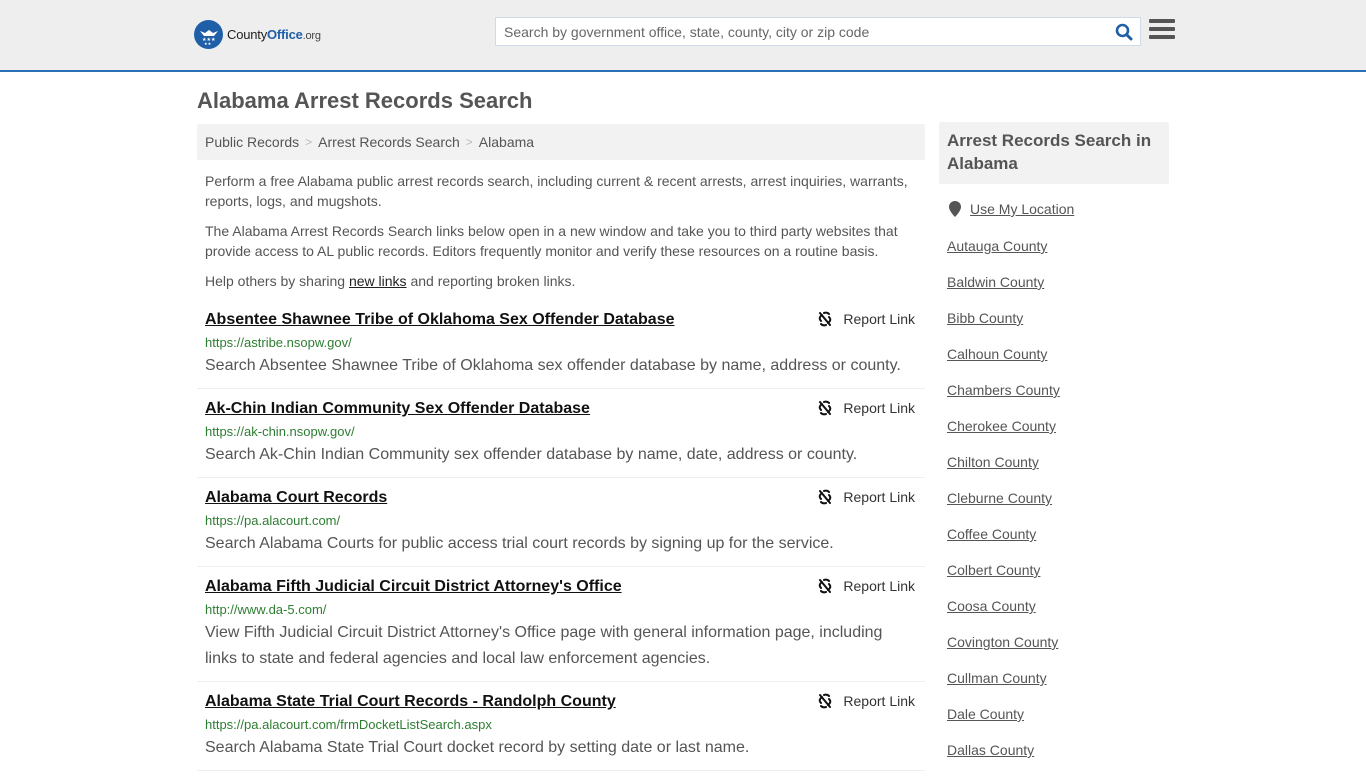 The height and width of the screenshot is (776, 1366). I want to click on county-item: Cherokee County, so click(1003, 434).